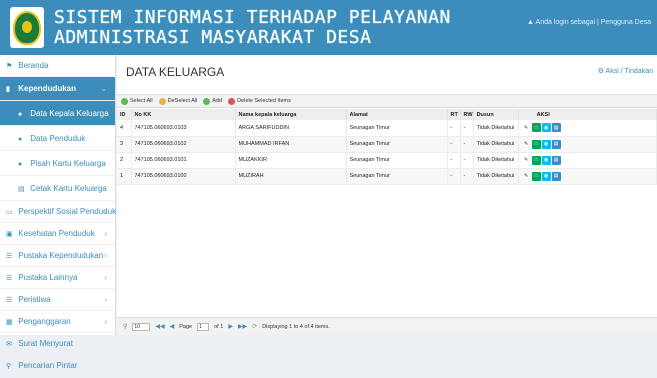 The image size is (657, 378). Describe the element at coordinates (9, 66) in the screenshot. I see `home-icon: ⚑` at that location.